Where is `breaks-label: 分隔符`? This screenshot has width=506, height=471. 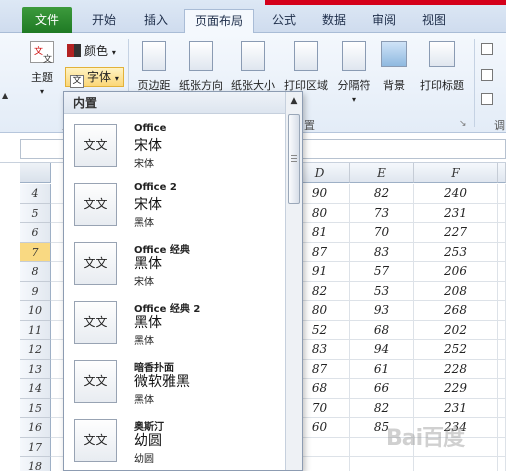
breaks-label: 分隔符 is located at coordinates (354, 85).